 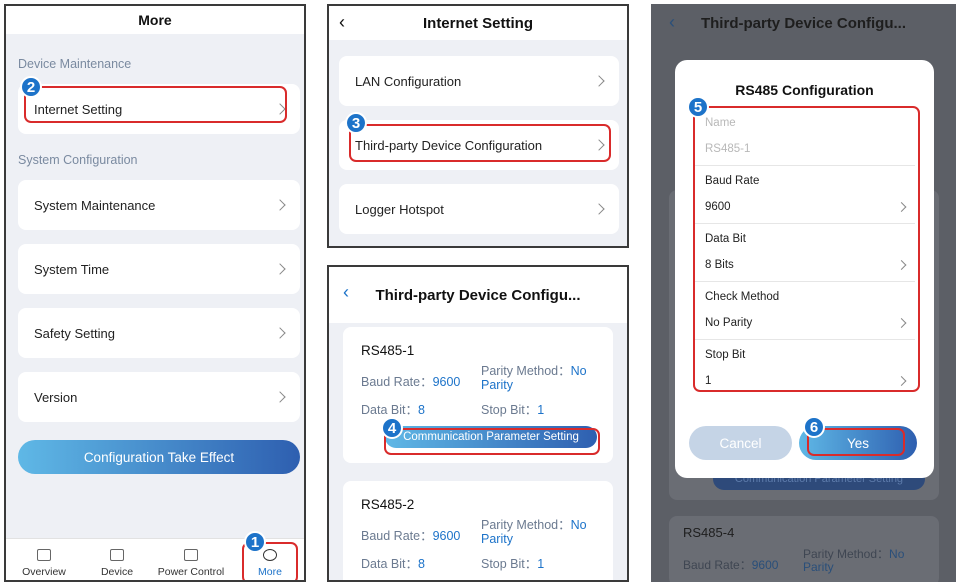 What do you see at coordinates (804, 90) in the screenshot?
I see `dialog-title: RS485 Configuration` at bounding box center [804, 90].